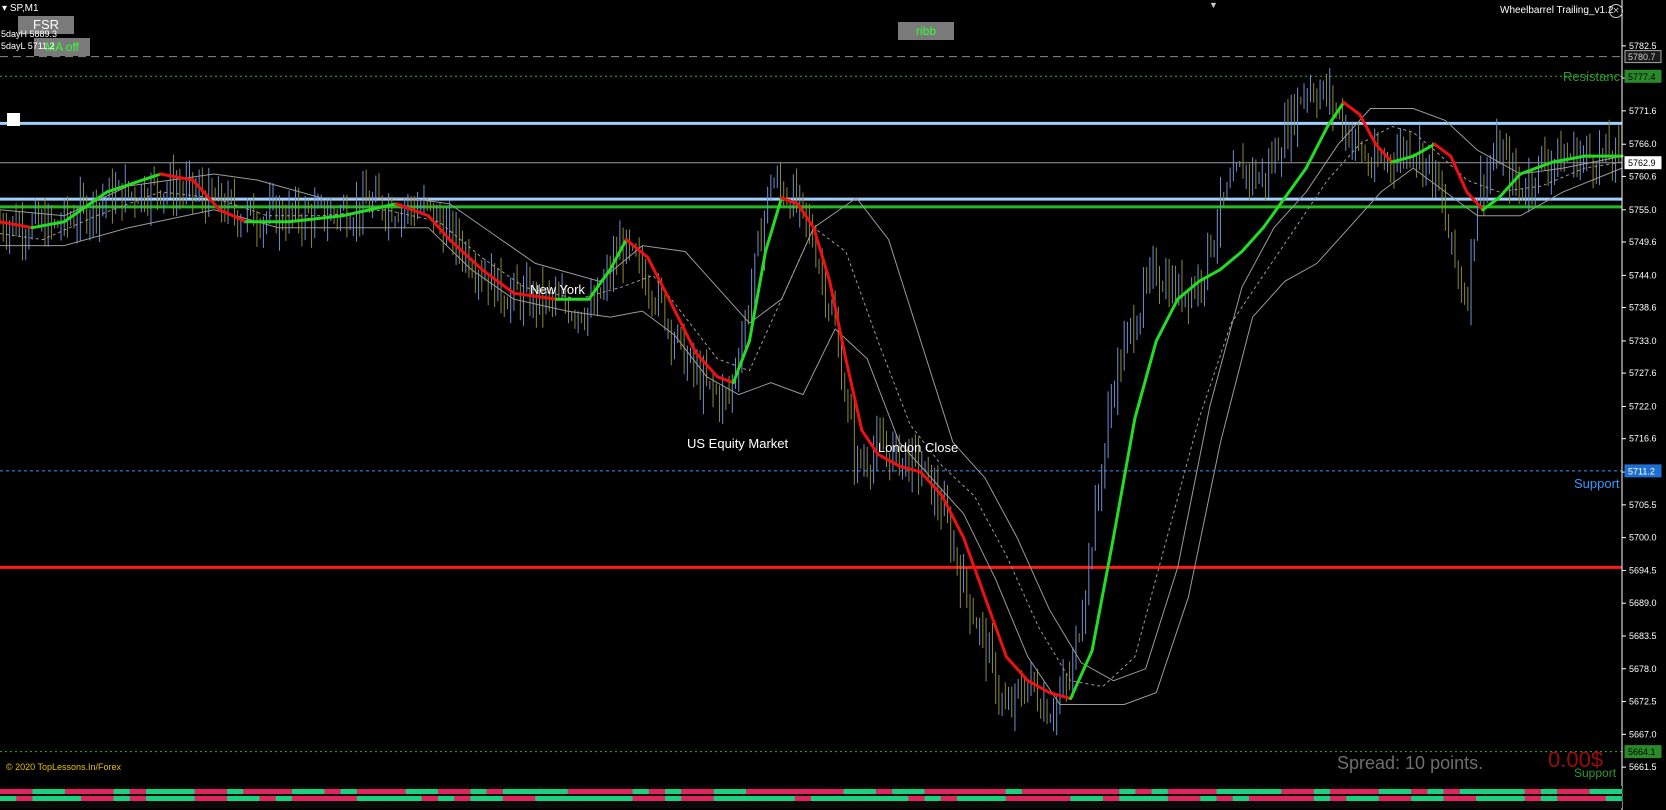 The height and width of the screenshot is (810, 1666). Describe the element at coordinates (1643, 734) in the screenshot. I see `y-tick-label-21: 5667.0` at that location.